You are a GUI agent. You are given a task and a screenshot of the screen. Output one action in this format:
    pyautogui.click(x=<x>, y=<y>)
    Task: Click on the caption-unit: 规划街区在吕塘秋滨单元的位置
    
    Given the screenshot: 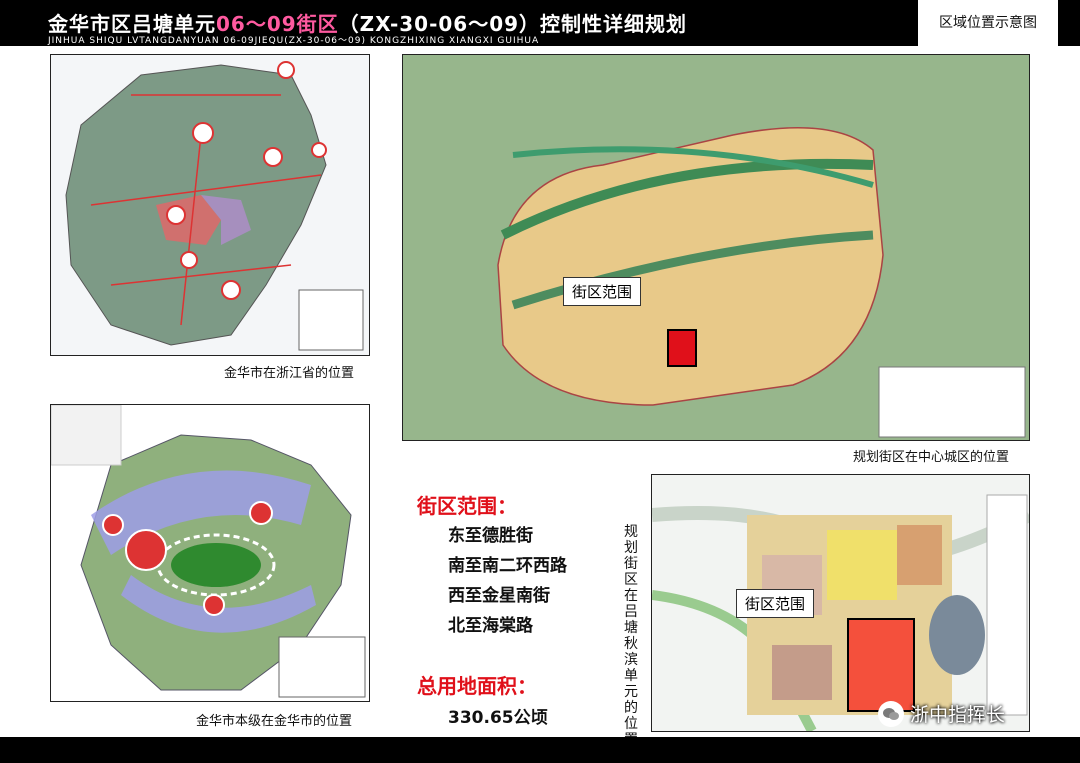 What is the action you would take?
    pyautogui.click(x=631, y=636)
    